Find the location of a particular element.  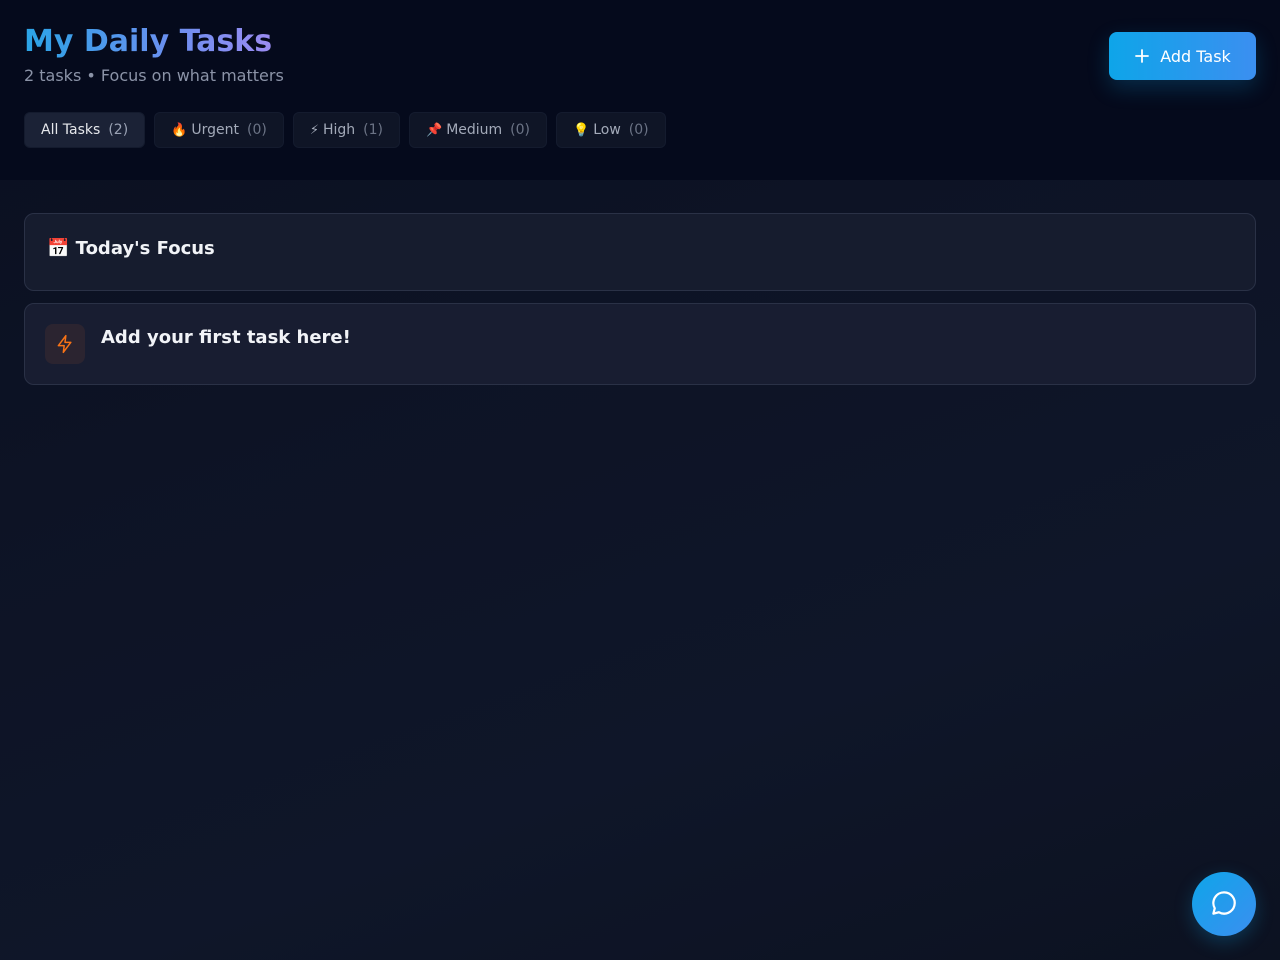

filter-label: Medium is located at coordinates (474, 130).